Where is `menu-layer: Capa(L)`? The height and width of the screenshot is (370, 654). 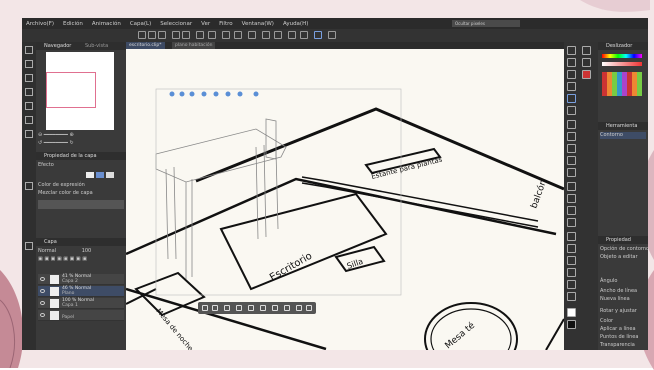
menu-layer: Capa(L) is located at coordinates (140, 24).